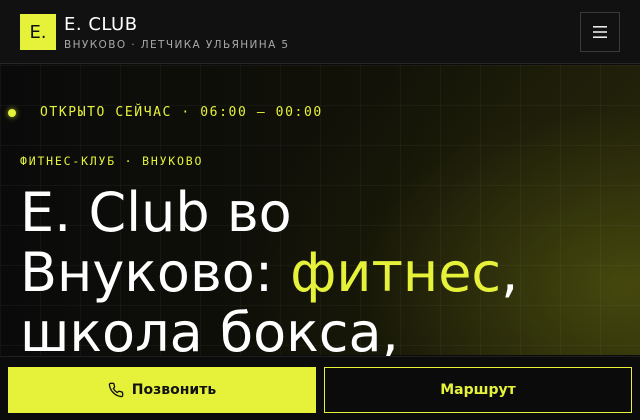 This screenshot has width=640, height=420. I want to click on headline-line-2-start: Внуково:, so click(155, 272).